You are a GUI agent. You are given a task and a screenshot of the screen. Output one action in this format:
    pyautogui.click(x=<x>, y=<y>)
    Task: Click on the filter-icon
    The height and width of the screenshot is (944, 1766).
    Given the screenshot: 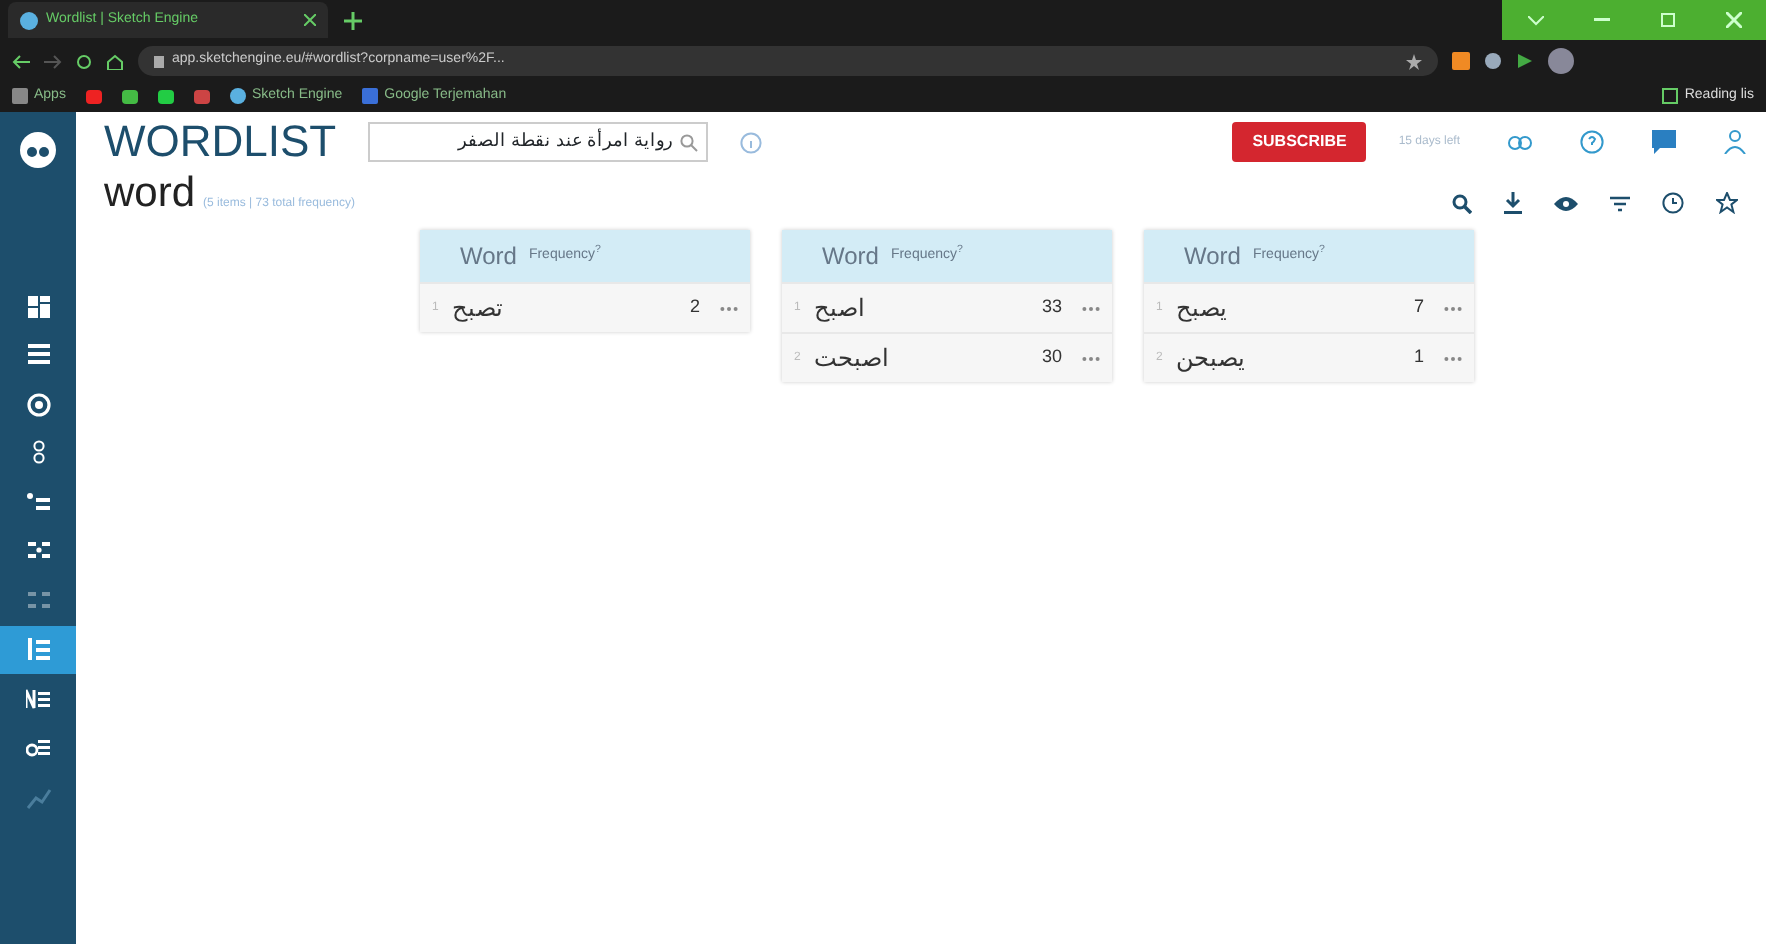 What is the action you would take?
    pyautogui.click(x=1620, y=203)
    